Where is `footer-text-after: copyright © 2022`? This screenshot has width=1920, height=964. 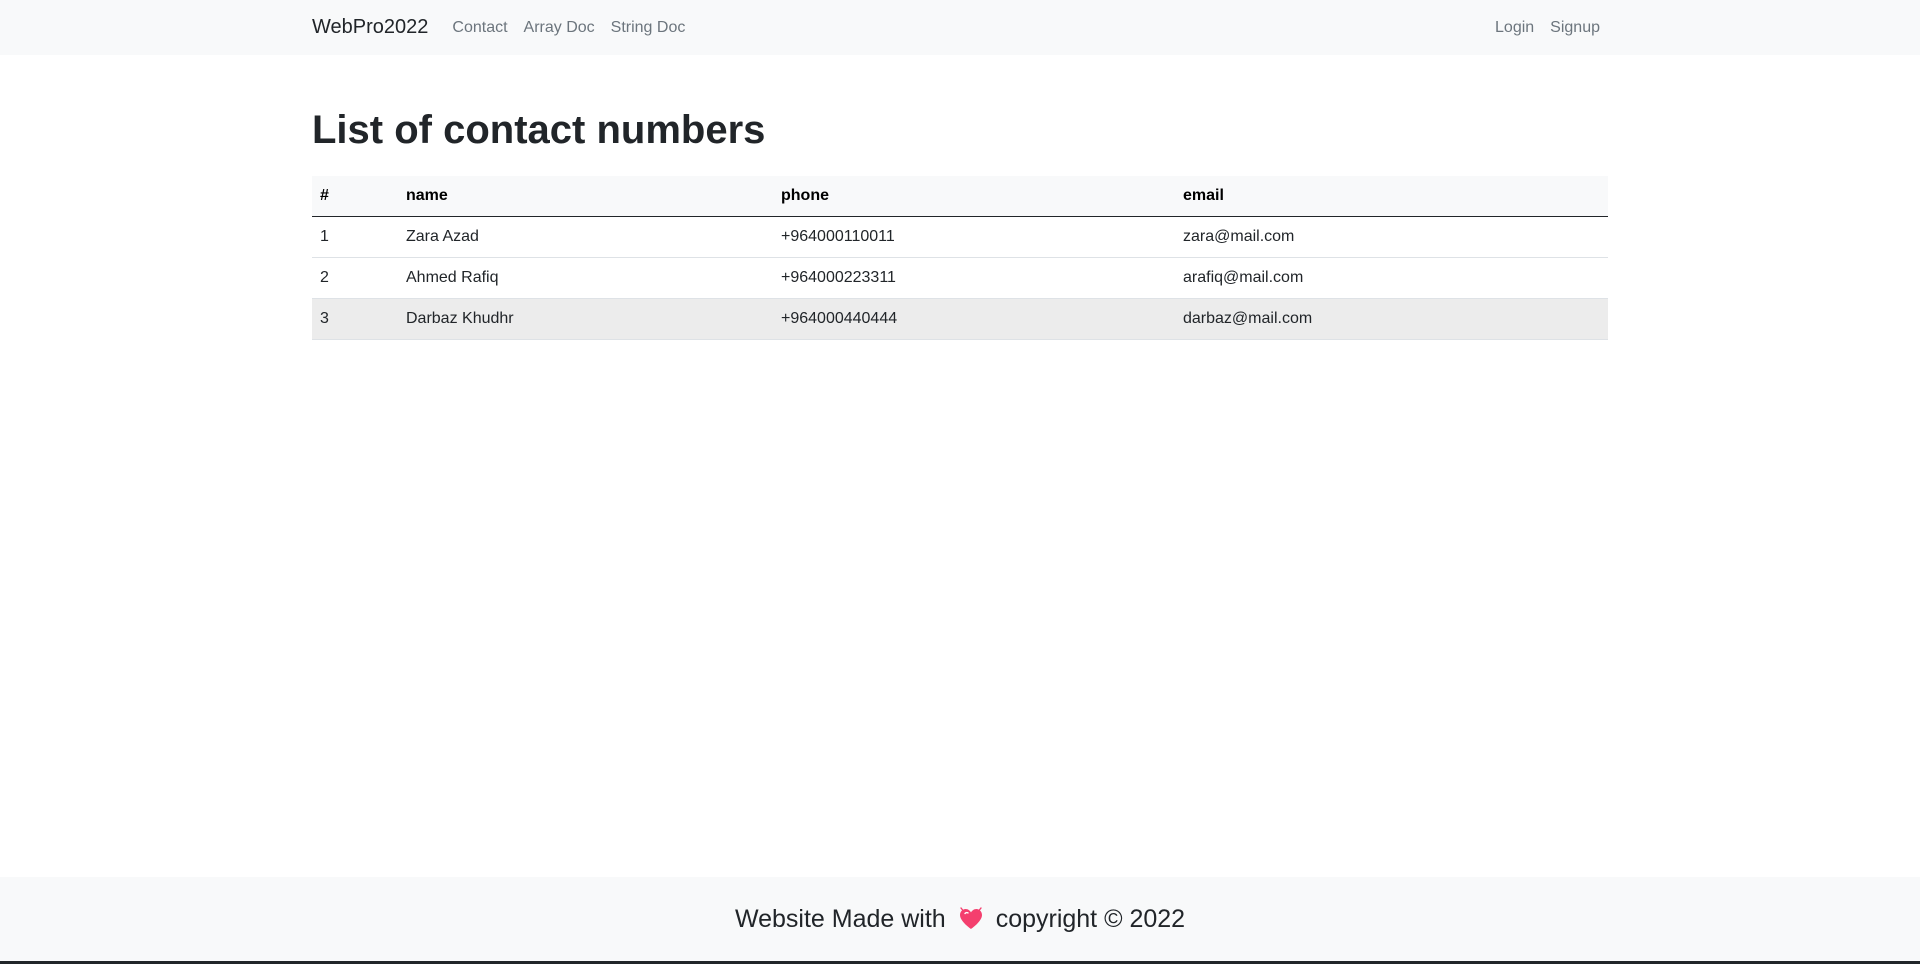 footer-text-after: copyright © 2022 is located at coordinates (1090, 918).